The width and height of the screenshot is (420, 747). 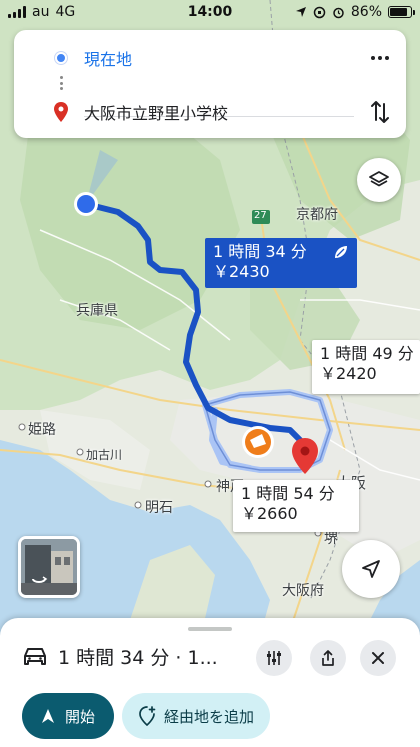 I want to click on share-icon, so click(x=328, y=658).